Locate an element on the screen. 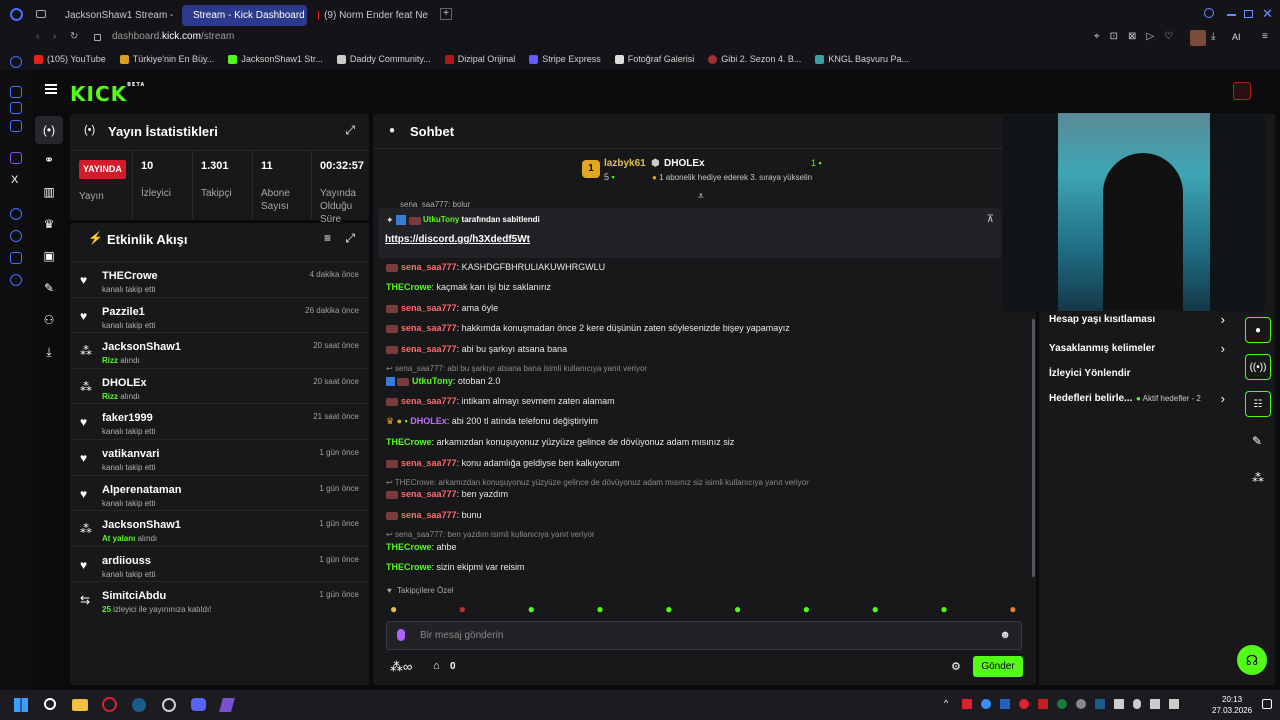  nav-analytics-icon: ▥ is located at coordinates (49, 192).